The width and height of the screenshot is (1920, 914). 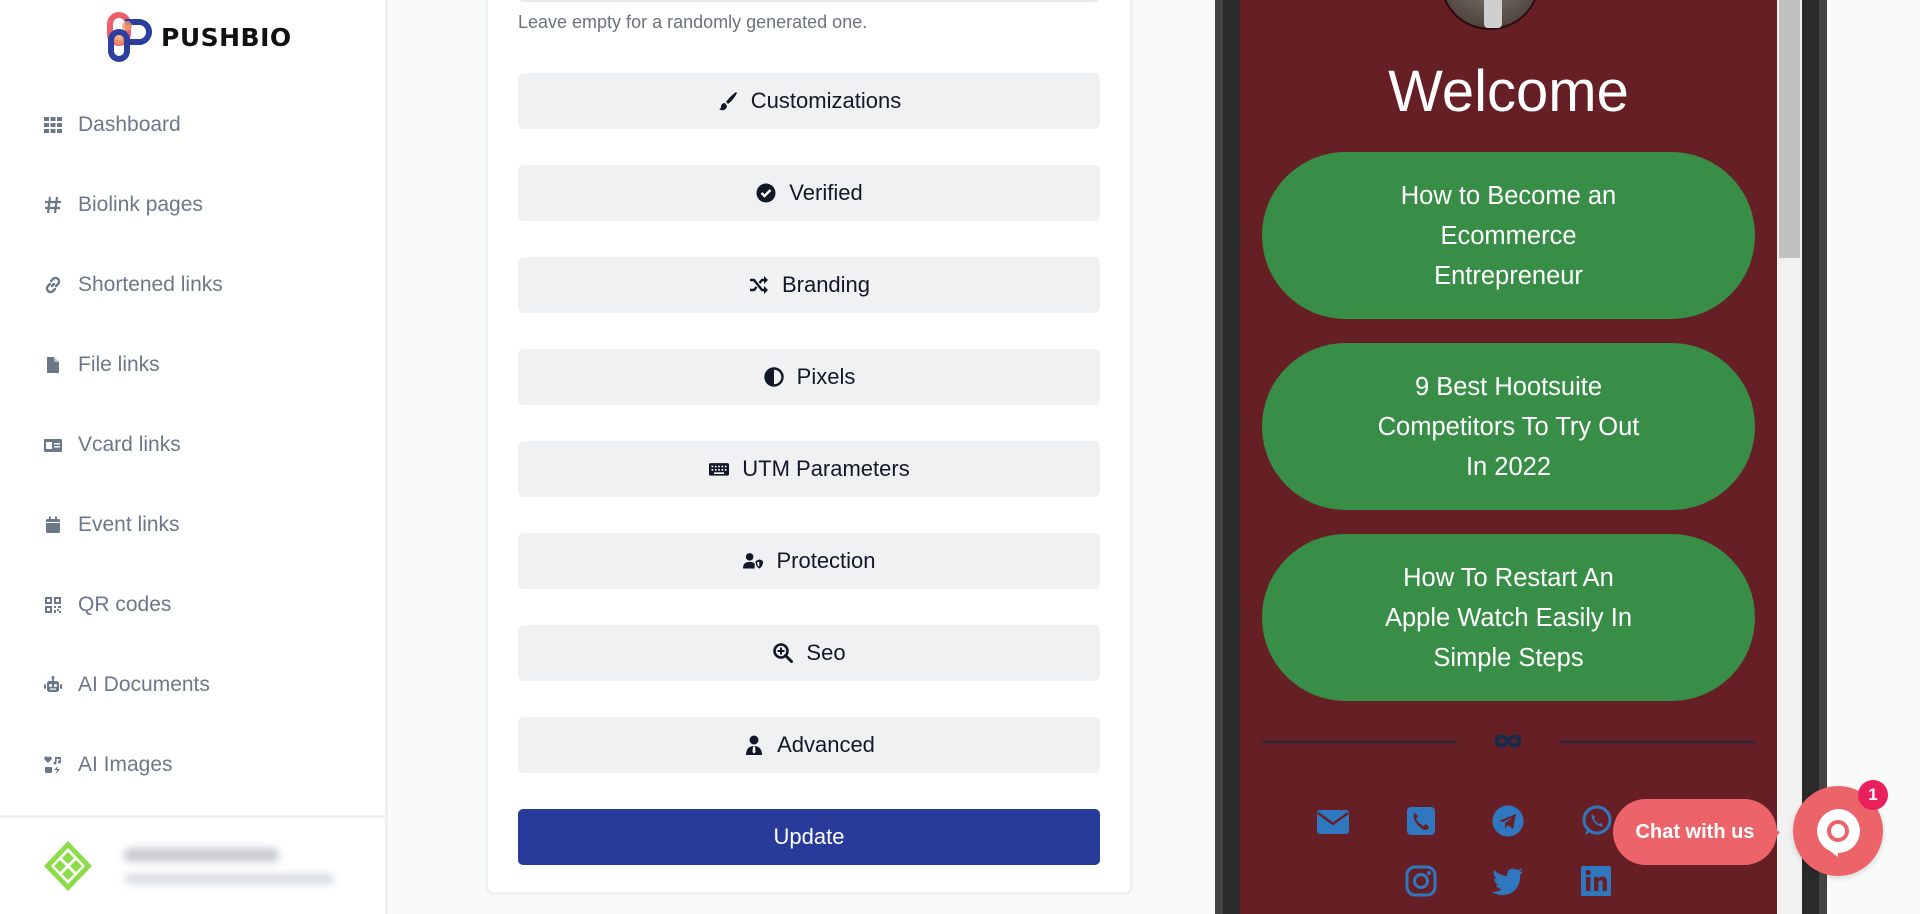 What do you see at coordinates (1695, 832) in the screenshot?
I see `chat-with-us-bubble: Chat with us` at bounding box center [1695, 832].